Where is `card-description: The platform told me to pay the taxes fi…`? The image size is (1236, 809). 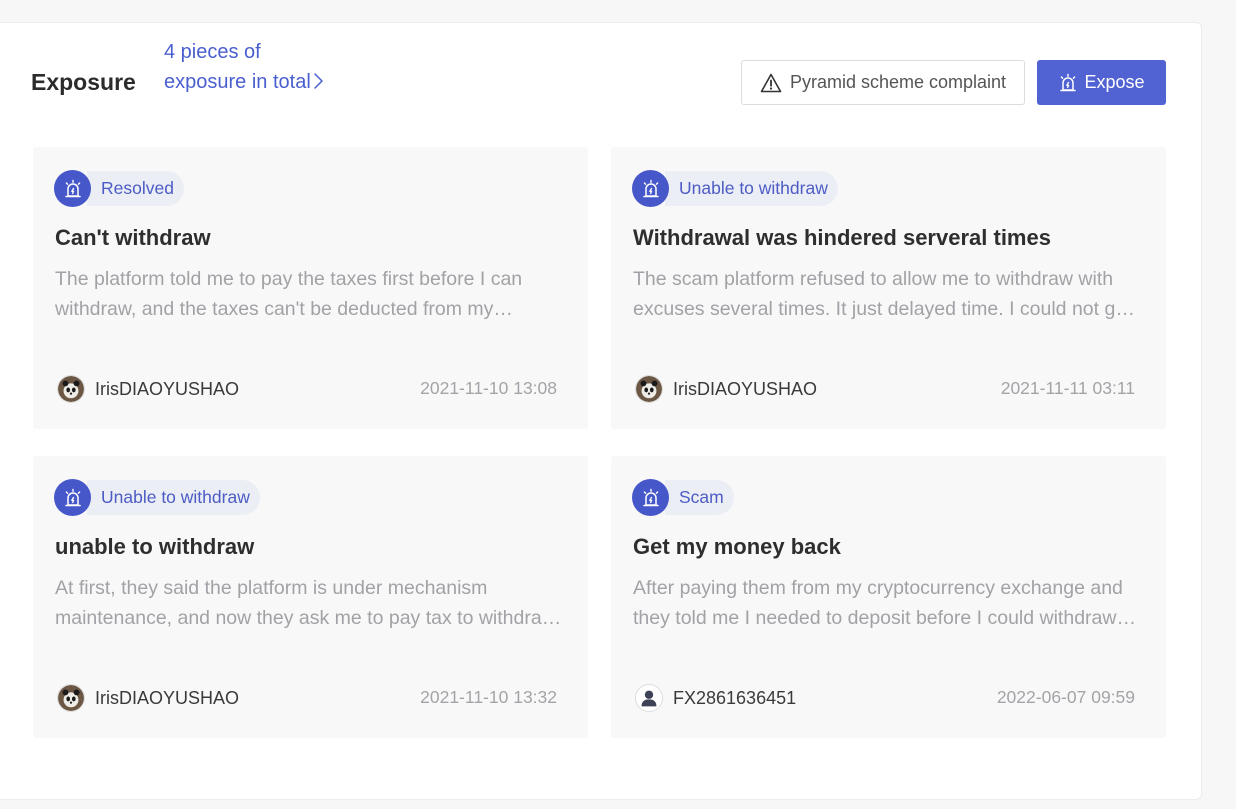 card-description: The platform told me to pay the taxes fi… is located at coordinates (289, 294).